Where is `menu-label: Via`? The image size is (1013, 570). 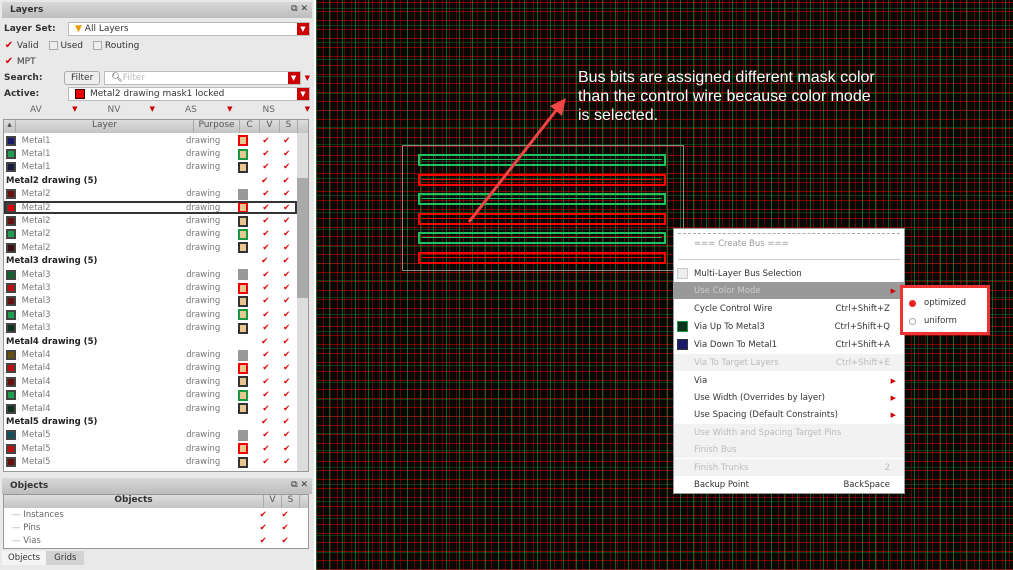
menu-label: Via is located at coordinates (701, 380).